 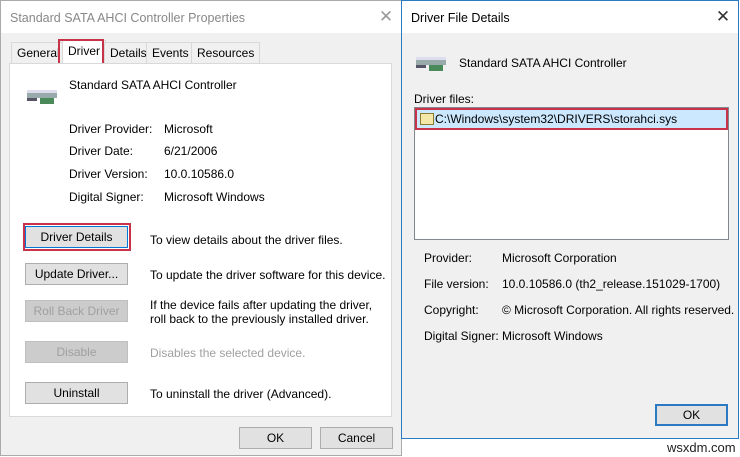 I want to click on info-label: Copyright:, so click(x=451, y=310).